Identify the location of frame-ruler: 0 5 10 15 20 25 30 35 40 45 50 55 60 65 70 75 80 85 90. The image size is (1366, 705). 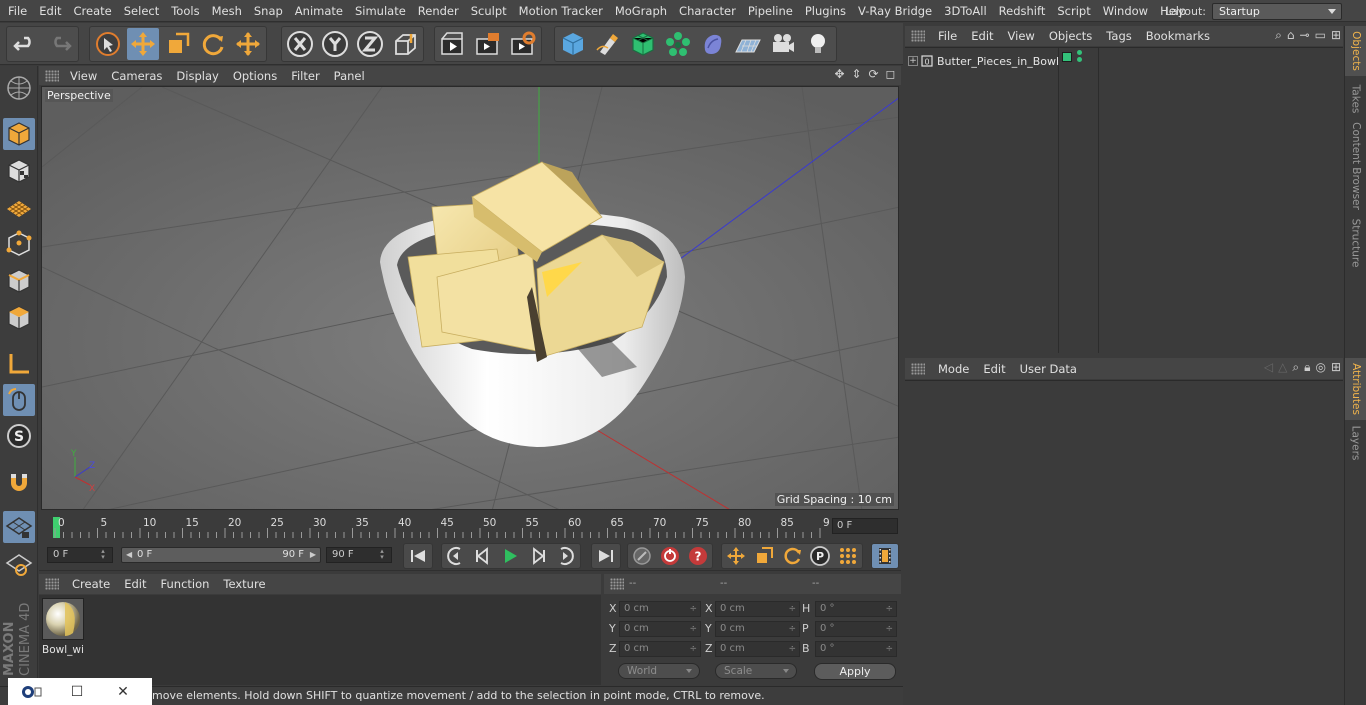
(440, 526).